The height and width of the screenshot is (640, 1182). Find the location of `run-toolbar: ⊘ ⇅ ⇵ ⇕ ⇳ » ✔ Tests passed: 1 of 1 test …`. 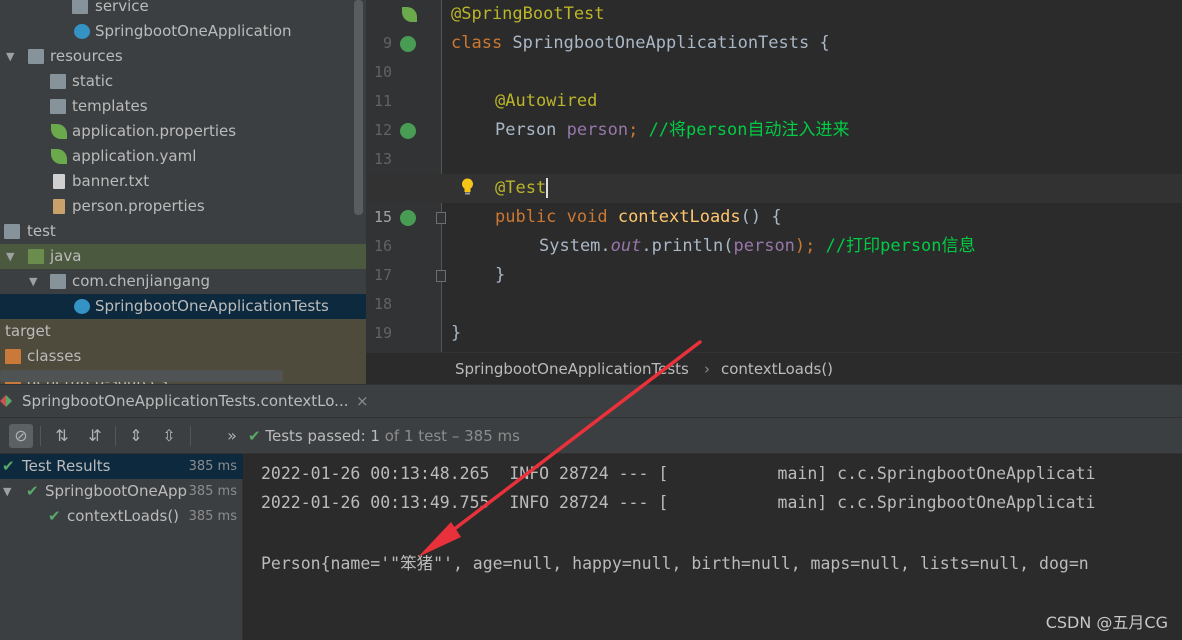

run-toolbar: ⊘ ⇅ ⇵ ⇕ ⇳ » ✔ Tests passed: 1 of 1 test … is located at coordinates (591, 436).